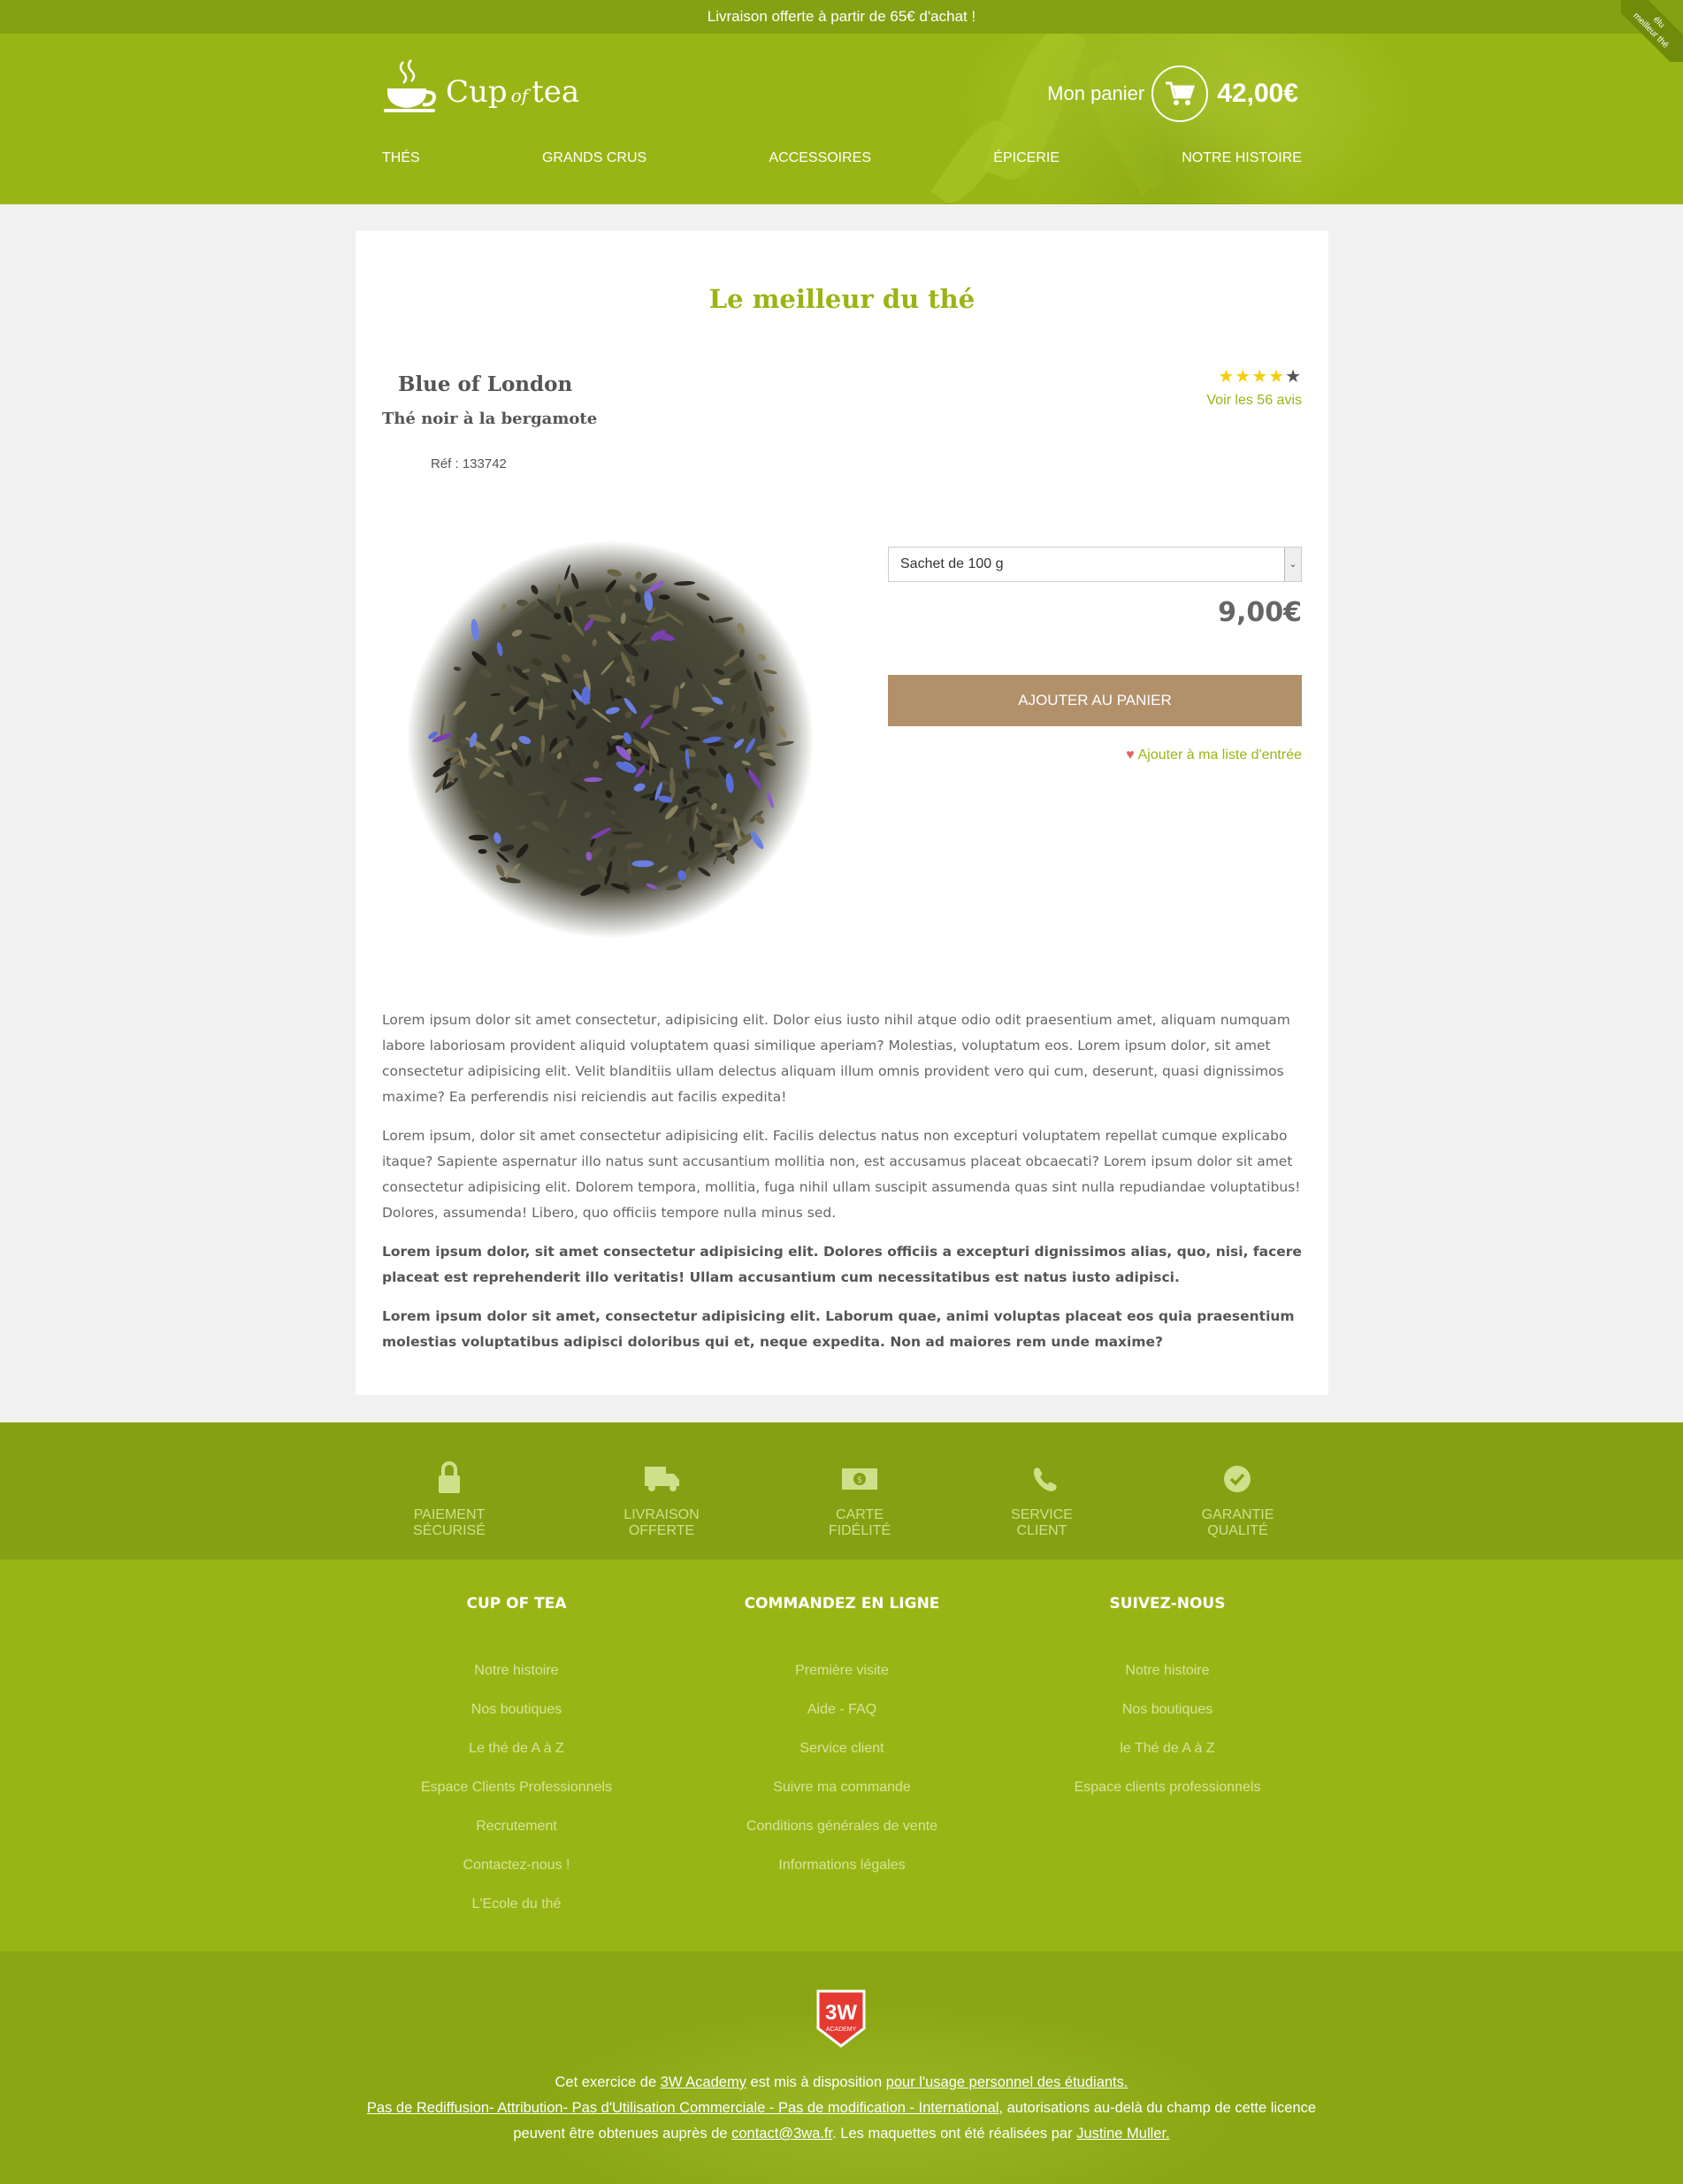 The image size is (1683, 2184). I want to click on logo-text: Cup of tea, so click(513, 92).